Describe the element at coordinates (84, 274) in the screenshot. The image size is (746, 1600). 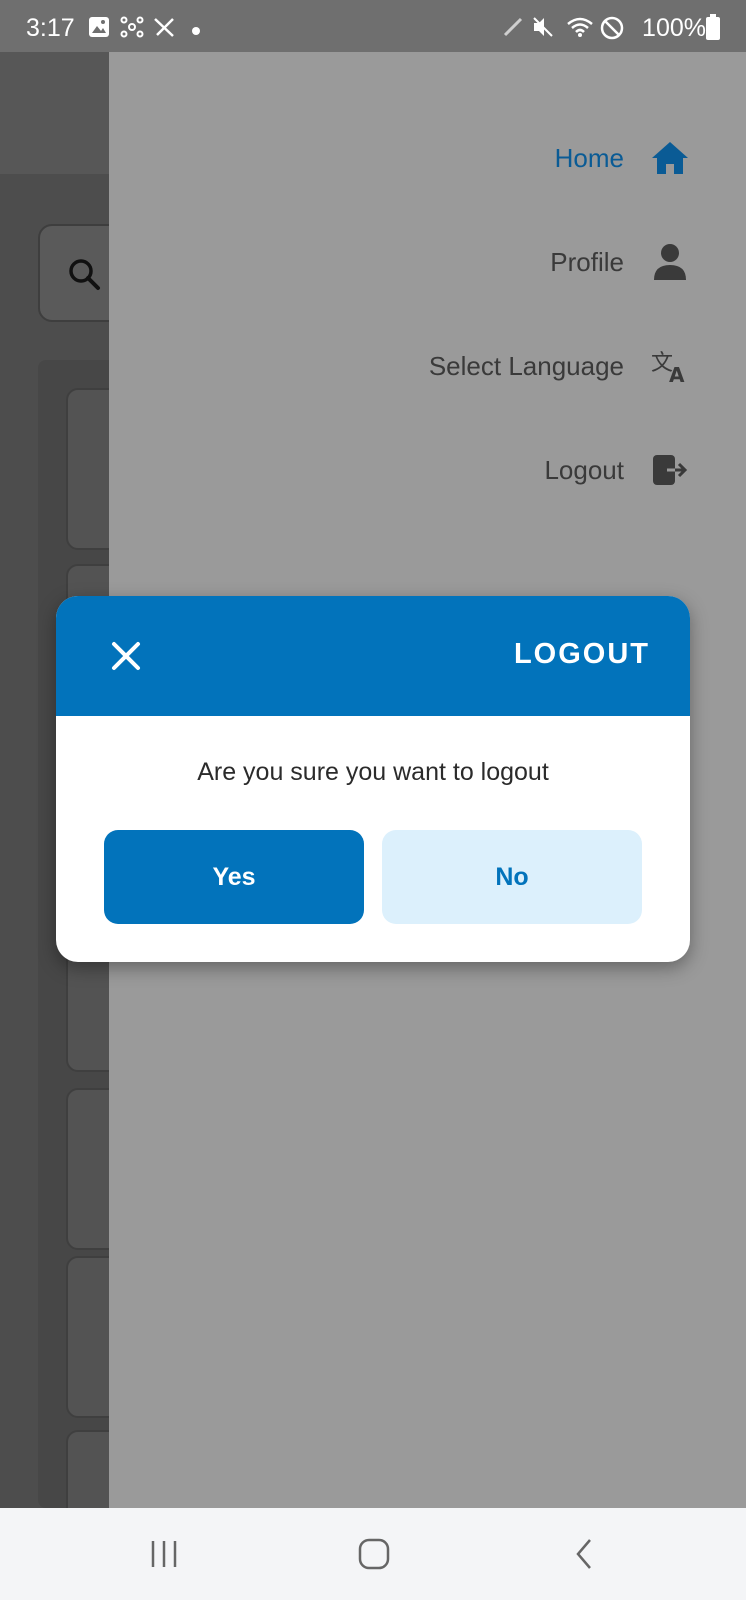
I see `search-icon` at that location.